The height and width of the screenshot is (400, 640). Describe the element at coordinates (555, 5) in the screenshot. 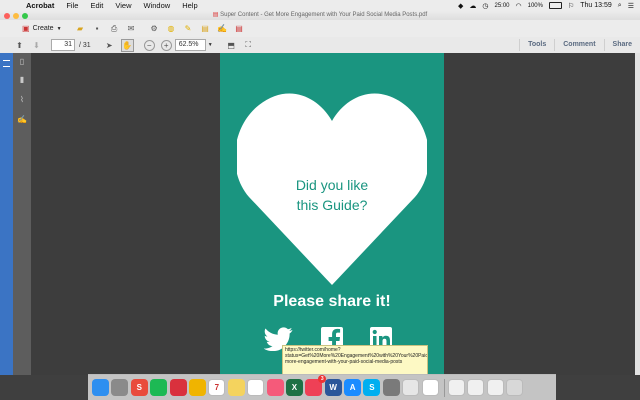

I see `battery-icon` at that location.